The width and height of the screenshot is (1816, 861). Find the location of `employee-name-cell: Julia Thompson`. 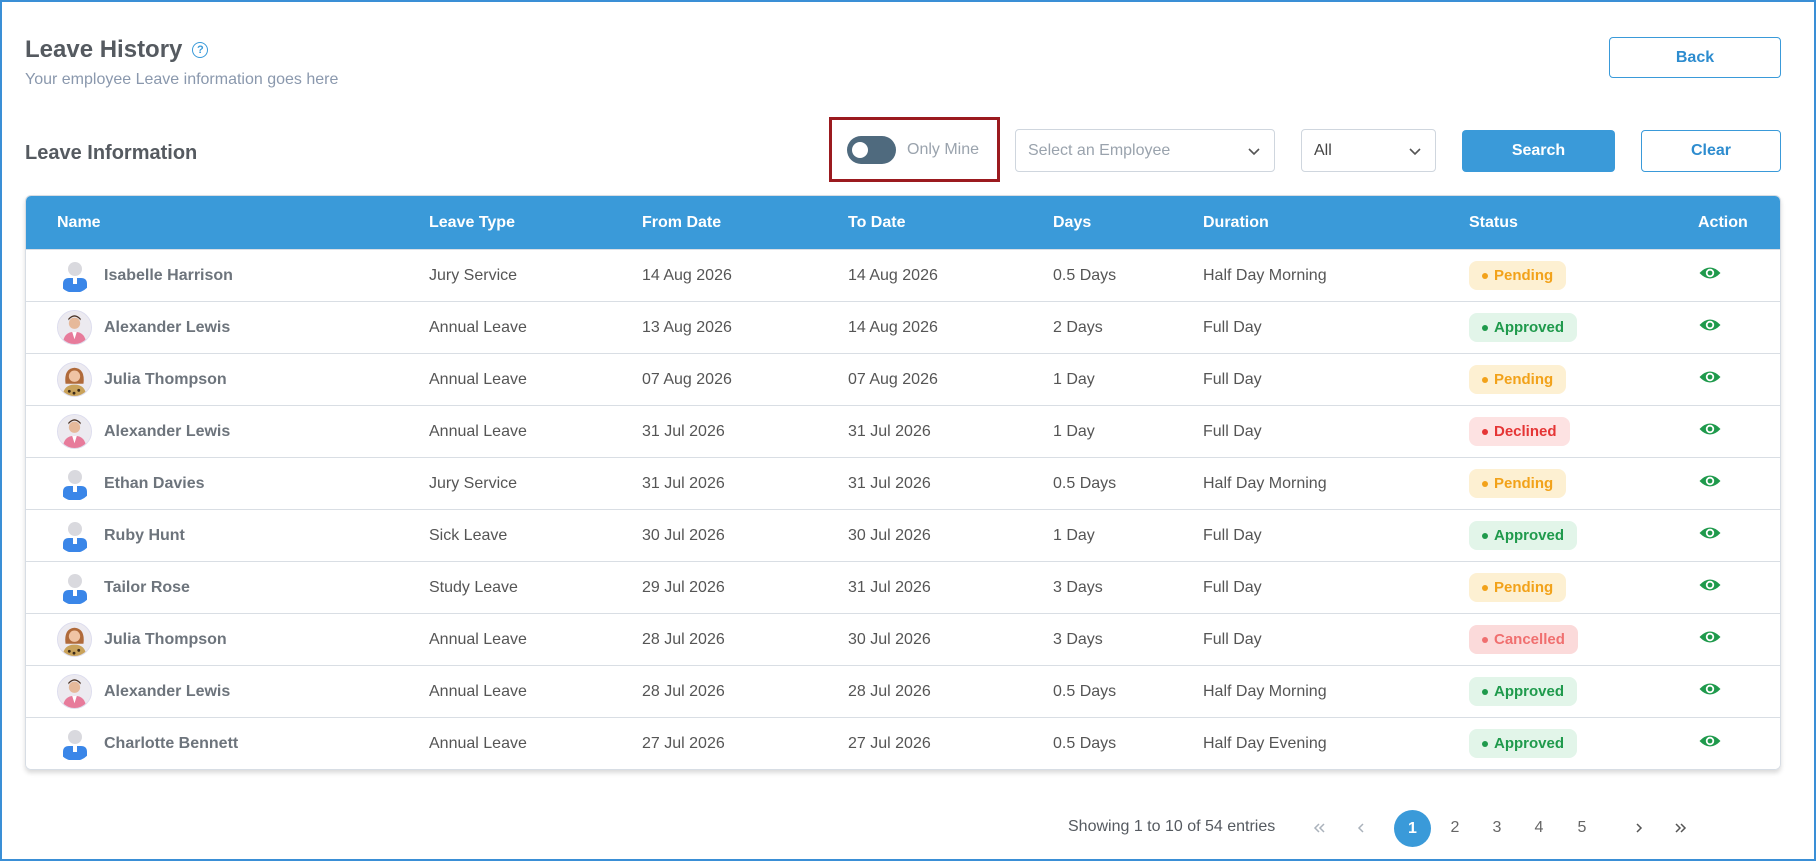

employee-name-cell: Julia Thompson is located at coordinates (142, 379).